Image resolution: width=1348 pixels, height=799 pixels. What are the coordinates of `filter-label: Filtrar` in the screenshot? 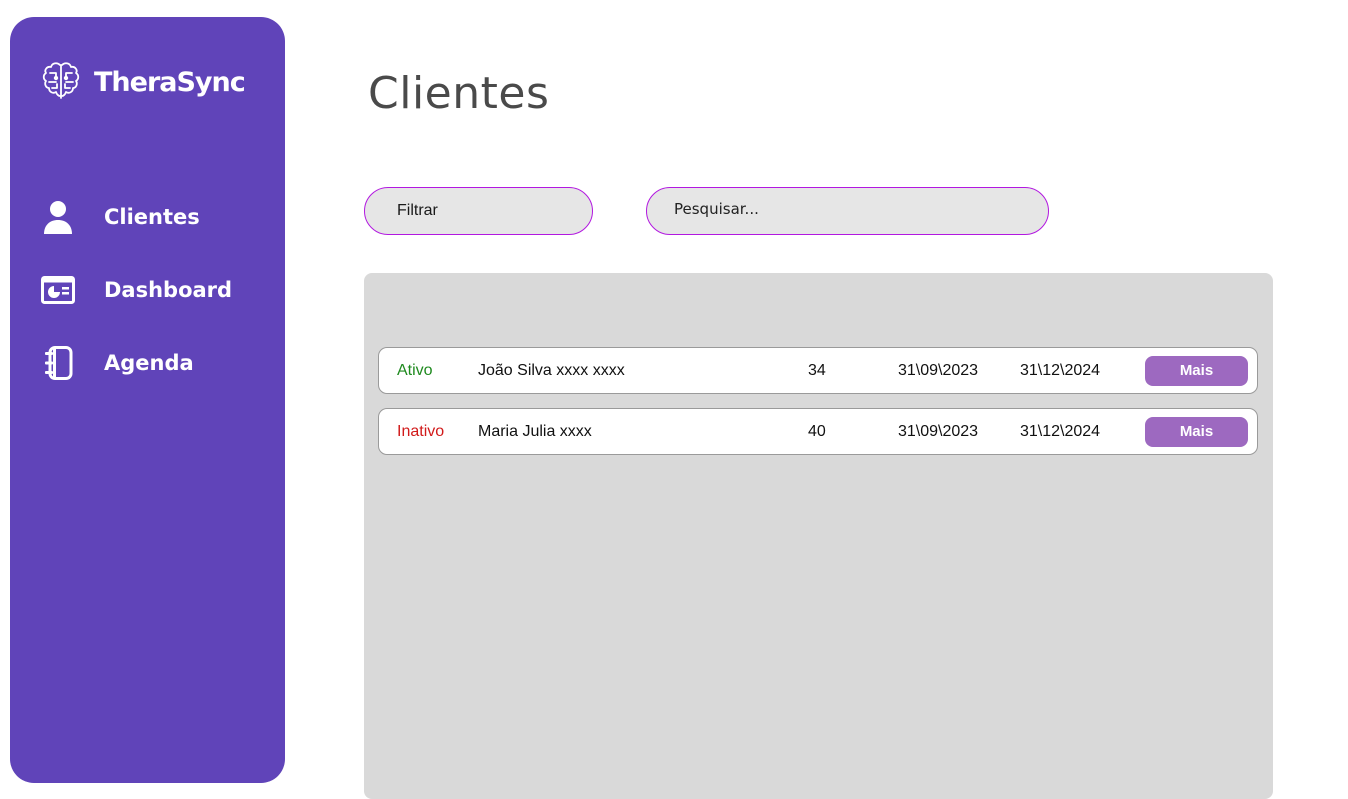 It's located at (417, 210).